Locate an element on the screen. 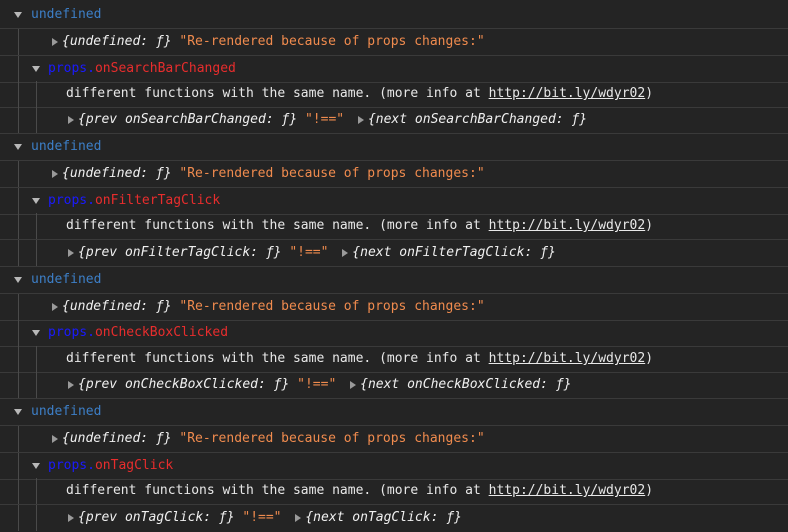  props-label: props.onSearchBarChanged is located at coordinates (142, 68).